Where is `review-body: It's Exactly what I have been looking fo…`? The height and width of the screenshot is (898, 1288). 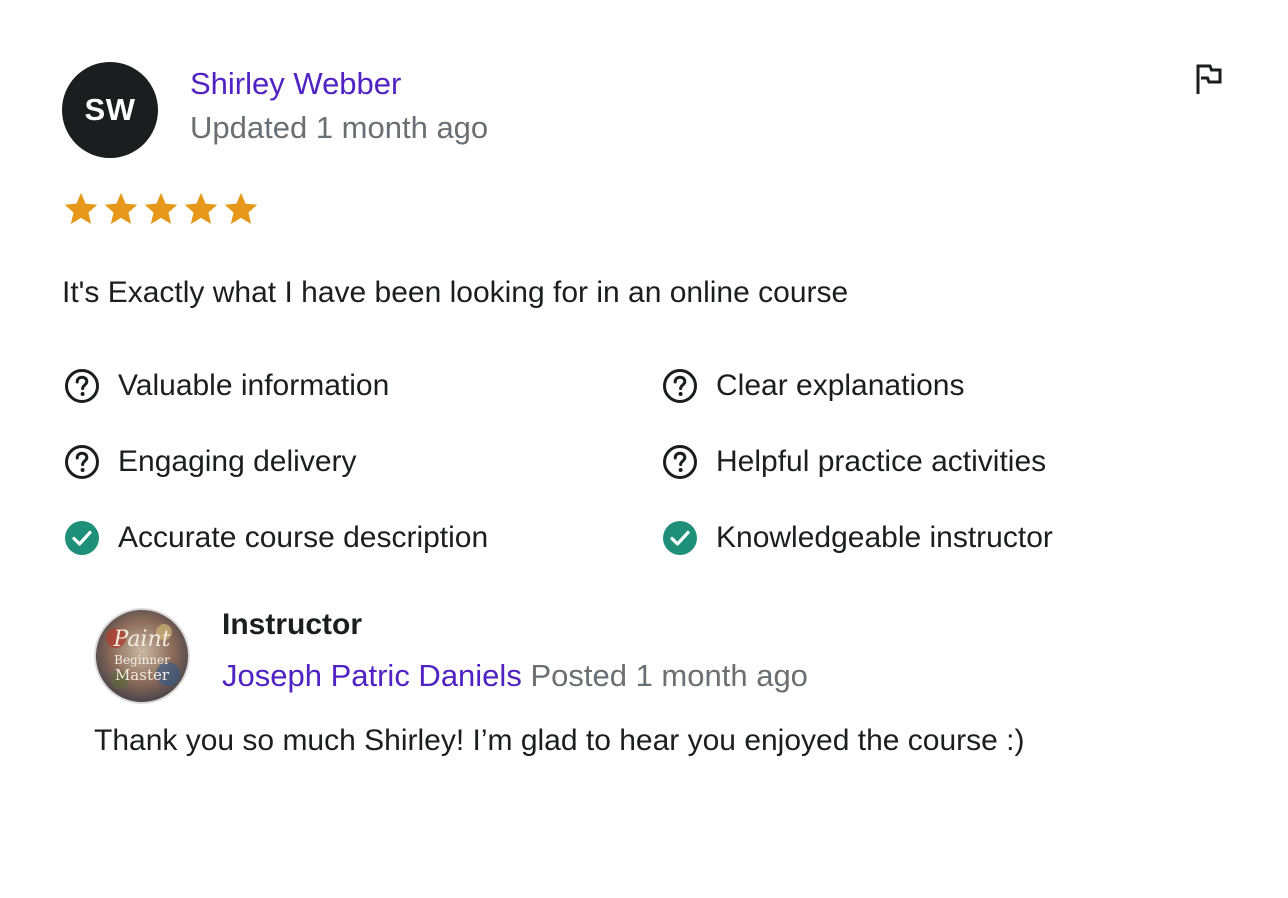 review-body: It's Exactly what I have been looking fo… is located at coordinates (455, 292).